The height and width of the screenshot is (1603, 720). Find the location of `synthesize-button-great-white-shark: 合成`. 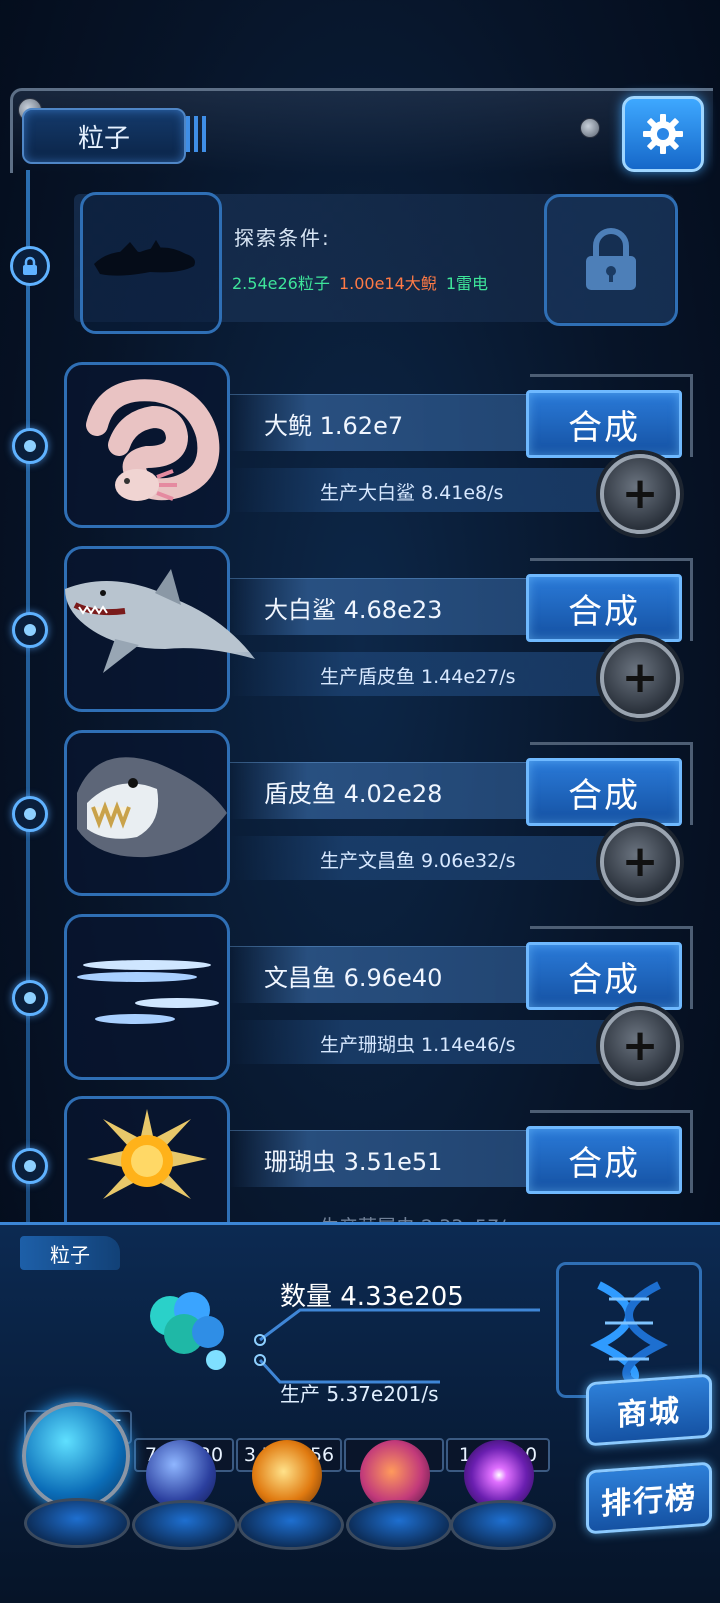

synthesize-button-great-white-shark: 合成 is located at coordinates (604, 608).